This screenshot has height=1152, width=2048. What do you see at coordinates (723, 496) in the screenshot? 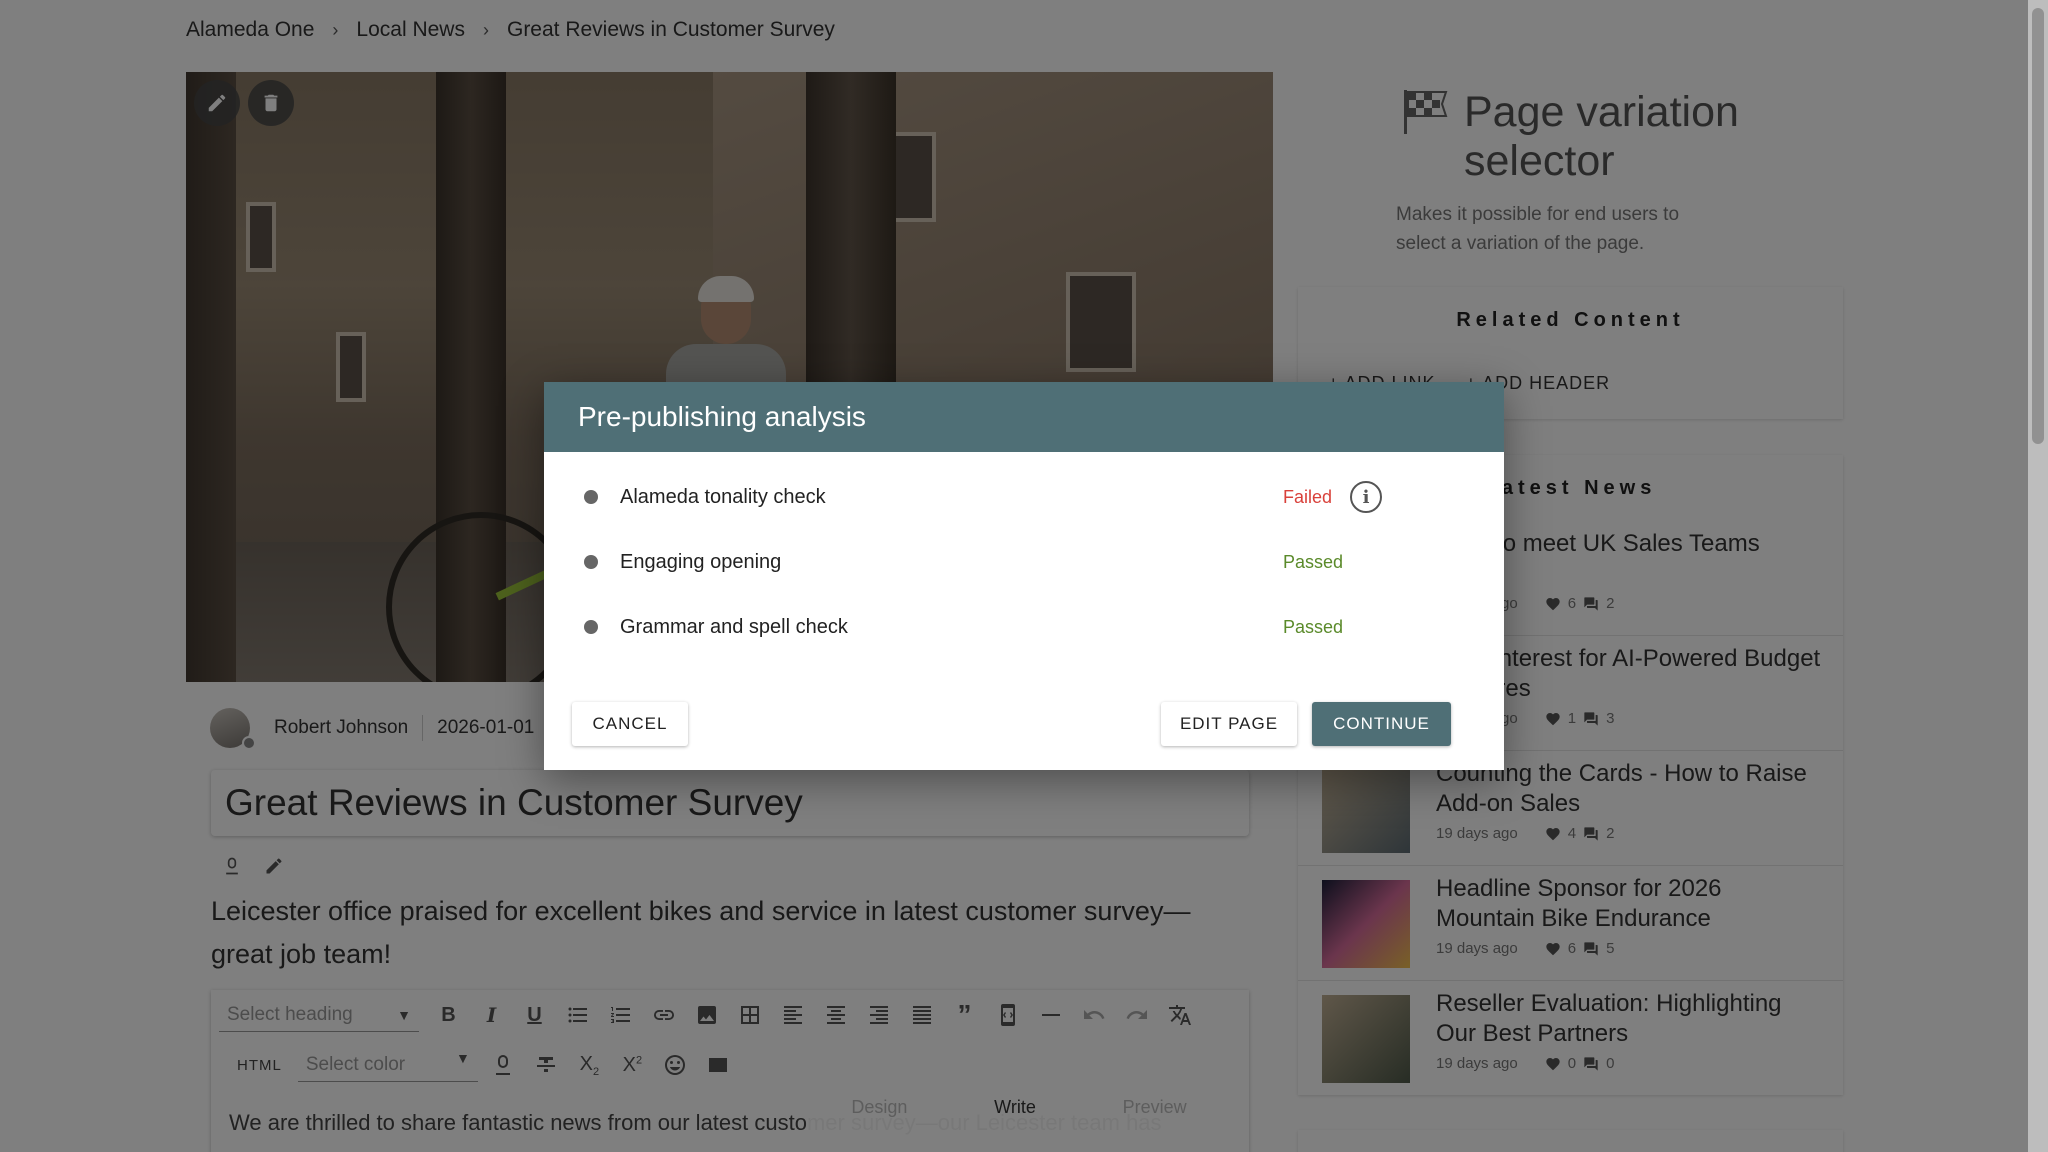
I see `check-label: Alameda tonality check` at bounding box center [723, 496].